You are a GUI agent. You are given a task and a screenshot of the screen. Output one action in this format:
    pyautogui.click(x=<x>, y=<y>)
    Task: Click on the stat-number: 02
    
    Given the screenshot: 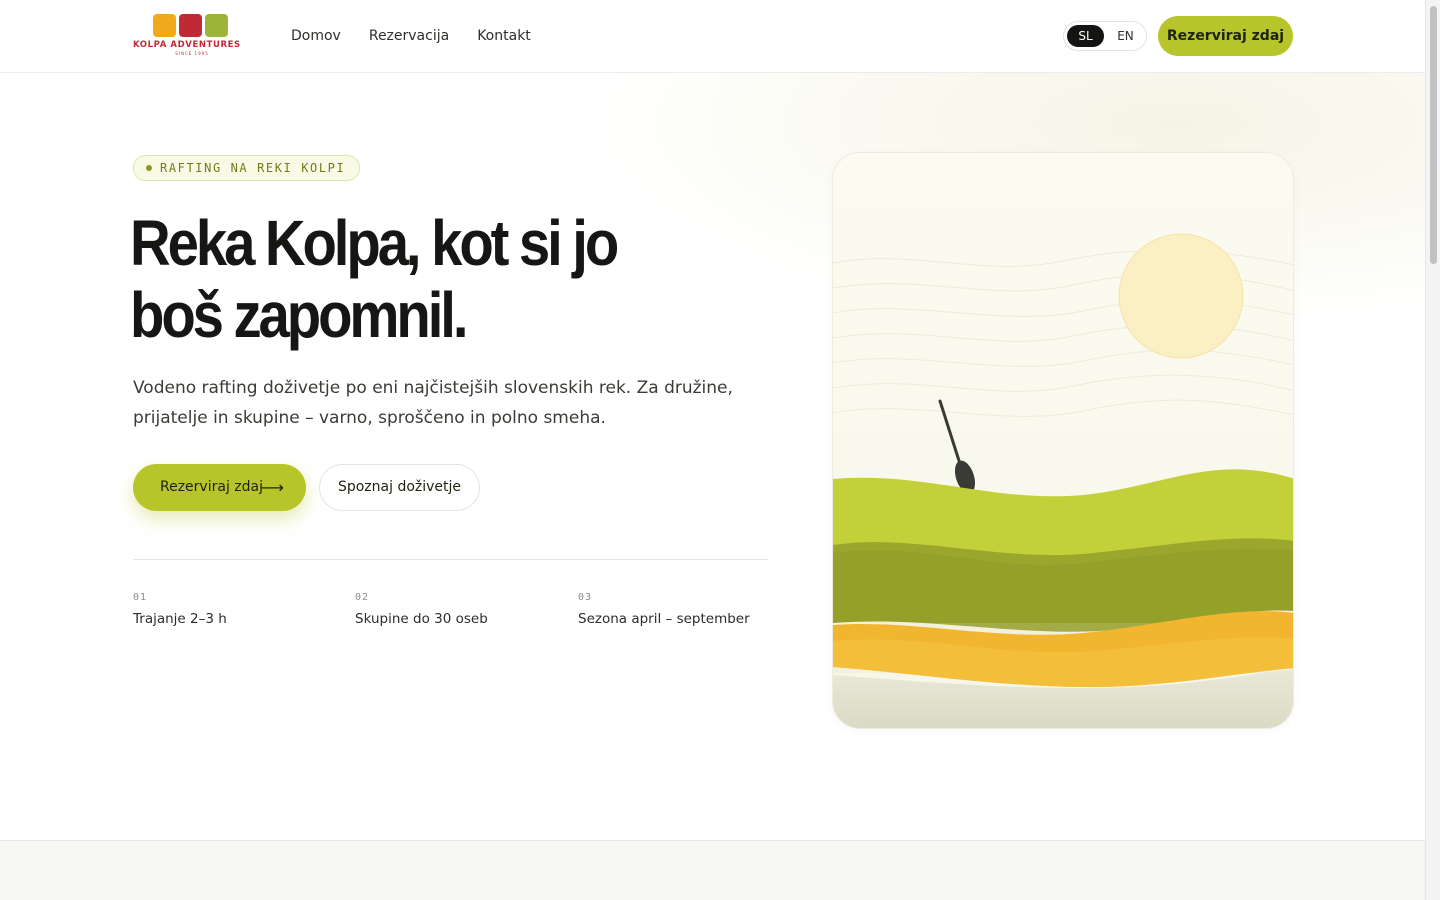 What is the action you would take?
    pyautogui.click(x=362, y=597)
    